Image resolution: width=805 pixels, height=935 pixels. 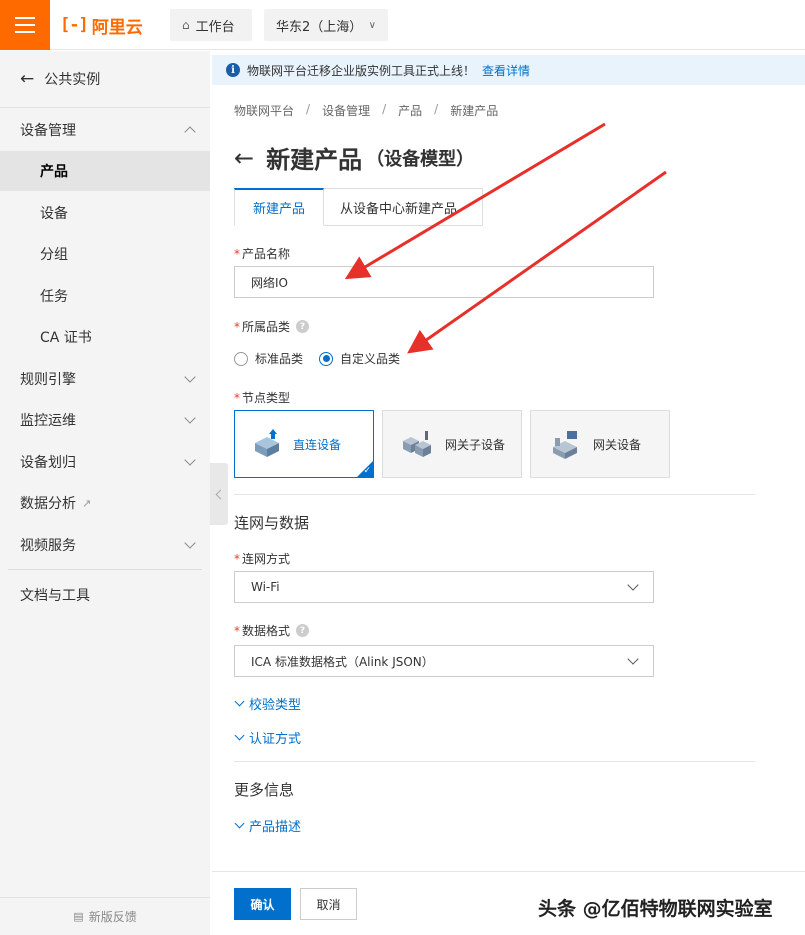 What do you see at coordinates (105, 296) in the screenshot?
I see `sidebar-item-tasks: 任务` at bounding box center [105, 296].